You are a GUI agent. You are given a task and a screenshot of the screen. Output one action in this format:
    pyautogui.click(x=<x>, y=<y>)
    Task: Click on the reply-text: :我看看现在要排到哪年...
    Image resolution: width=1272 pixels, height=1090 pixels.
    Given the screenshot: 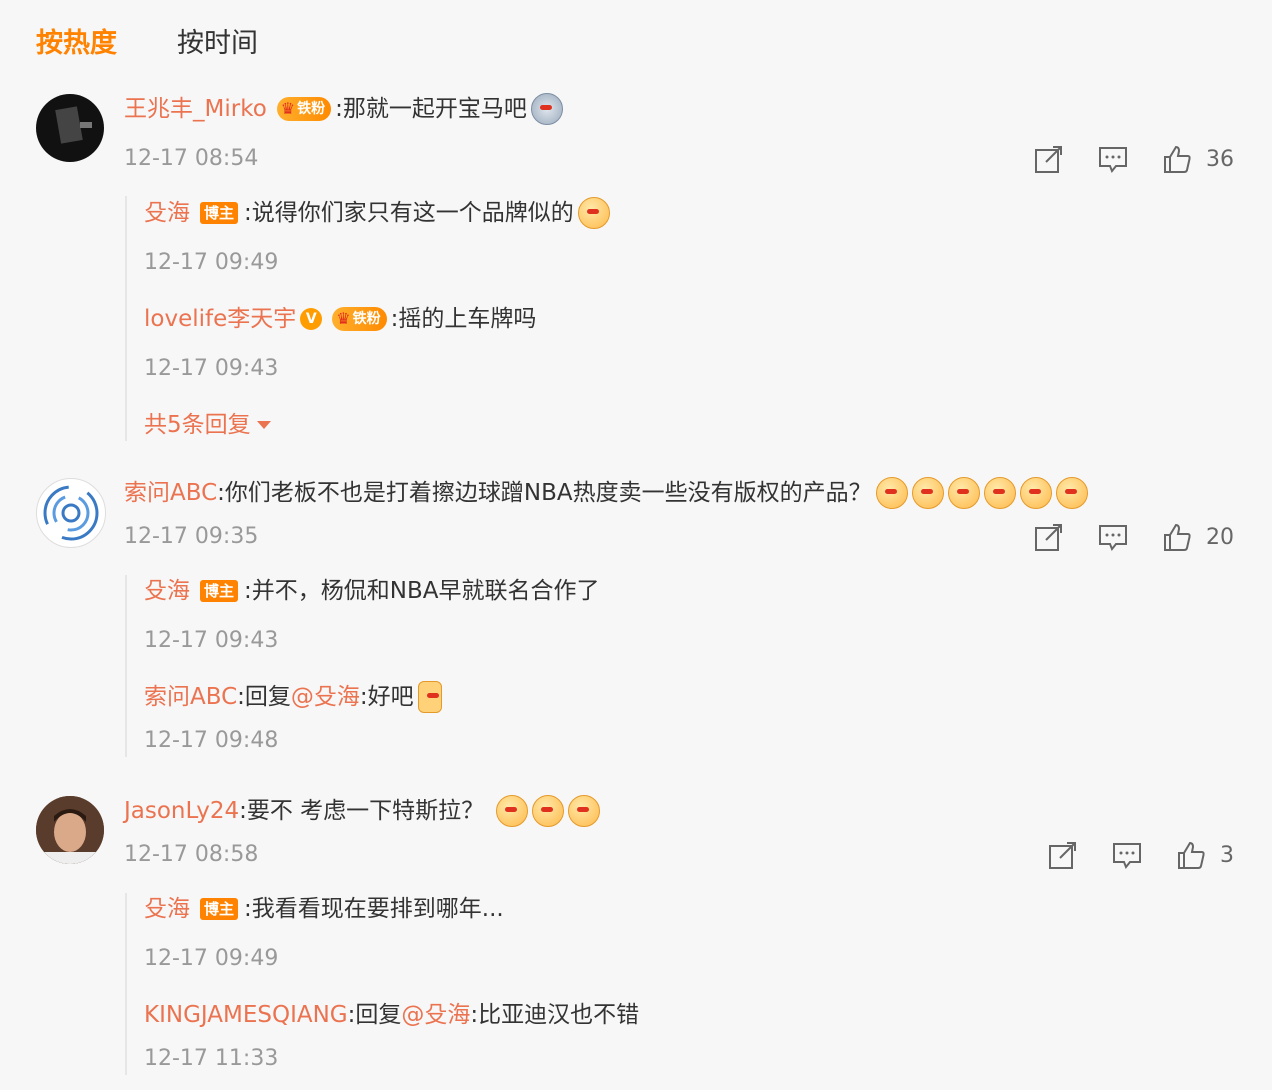 What is the action you would take?
    pyautogui.click(x=374, y=909)
    